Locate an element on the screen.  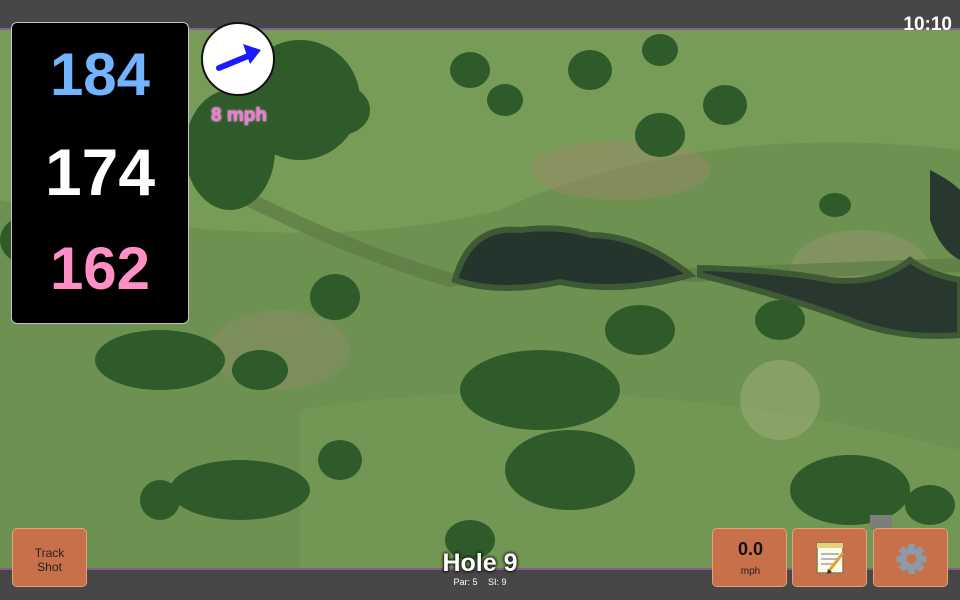
speed-value: 0.0 is located at coordinates (750, 549).